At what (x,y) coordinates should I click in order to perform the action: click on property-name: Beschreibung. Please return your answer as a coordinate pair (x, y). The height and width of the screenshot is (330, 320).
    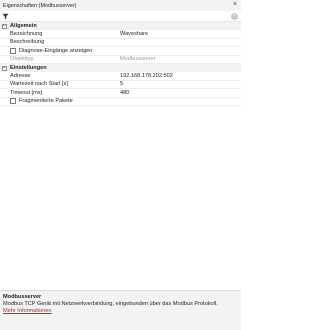
    Looking at the image, I should click on (27, 42).